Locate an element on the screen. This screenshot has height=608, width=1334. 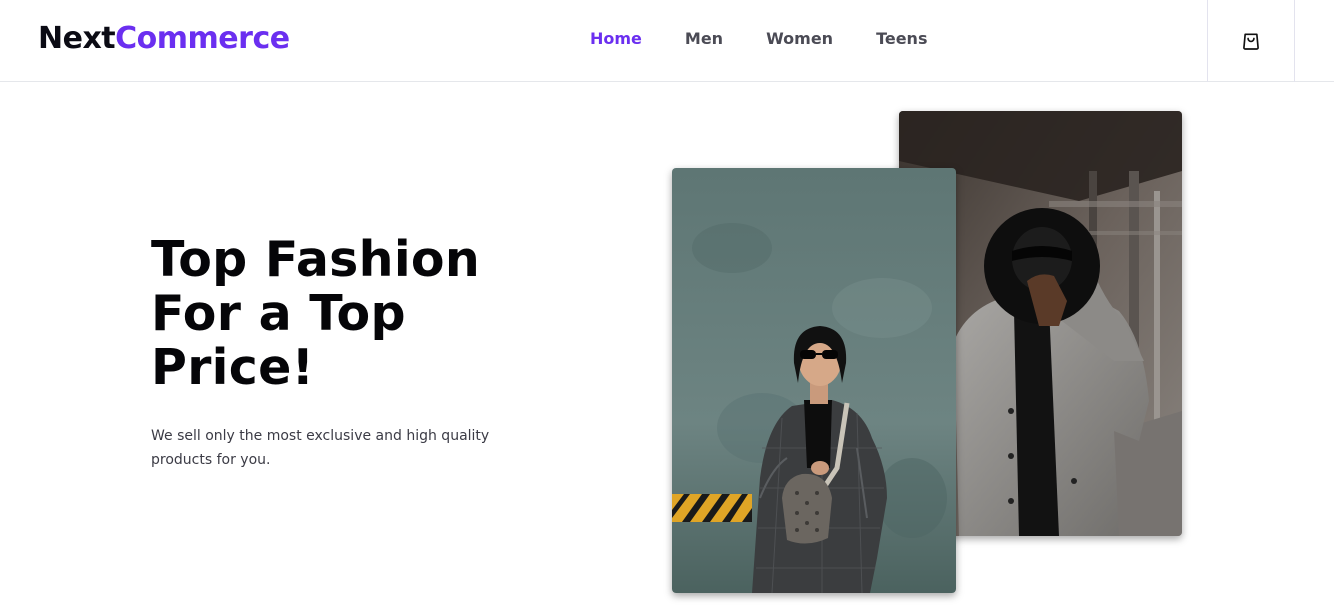
hero-image-woman is located at coordinates (814, 380).